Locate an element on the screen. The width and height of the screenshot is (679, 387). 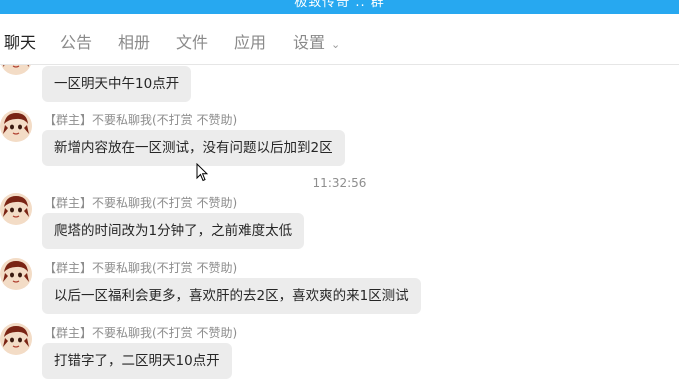
window-title: 极致传奇 .. 群 is located at coordinates (339, 5).